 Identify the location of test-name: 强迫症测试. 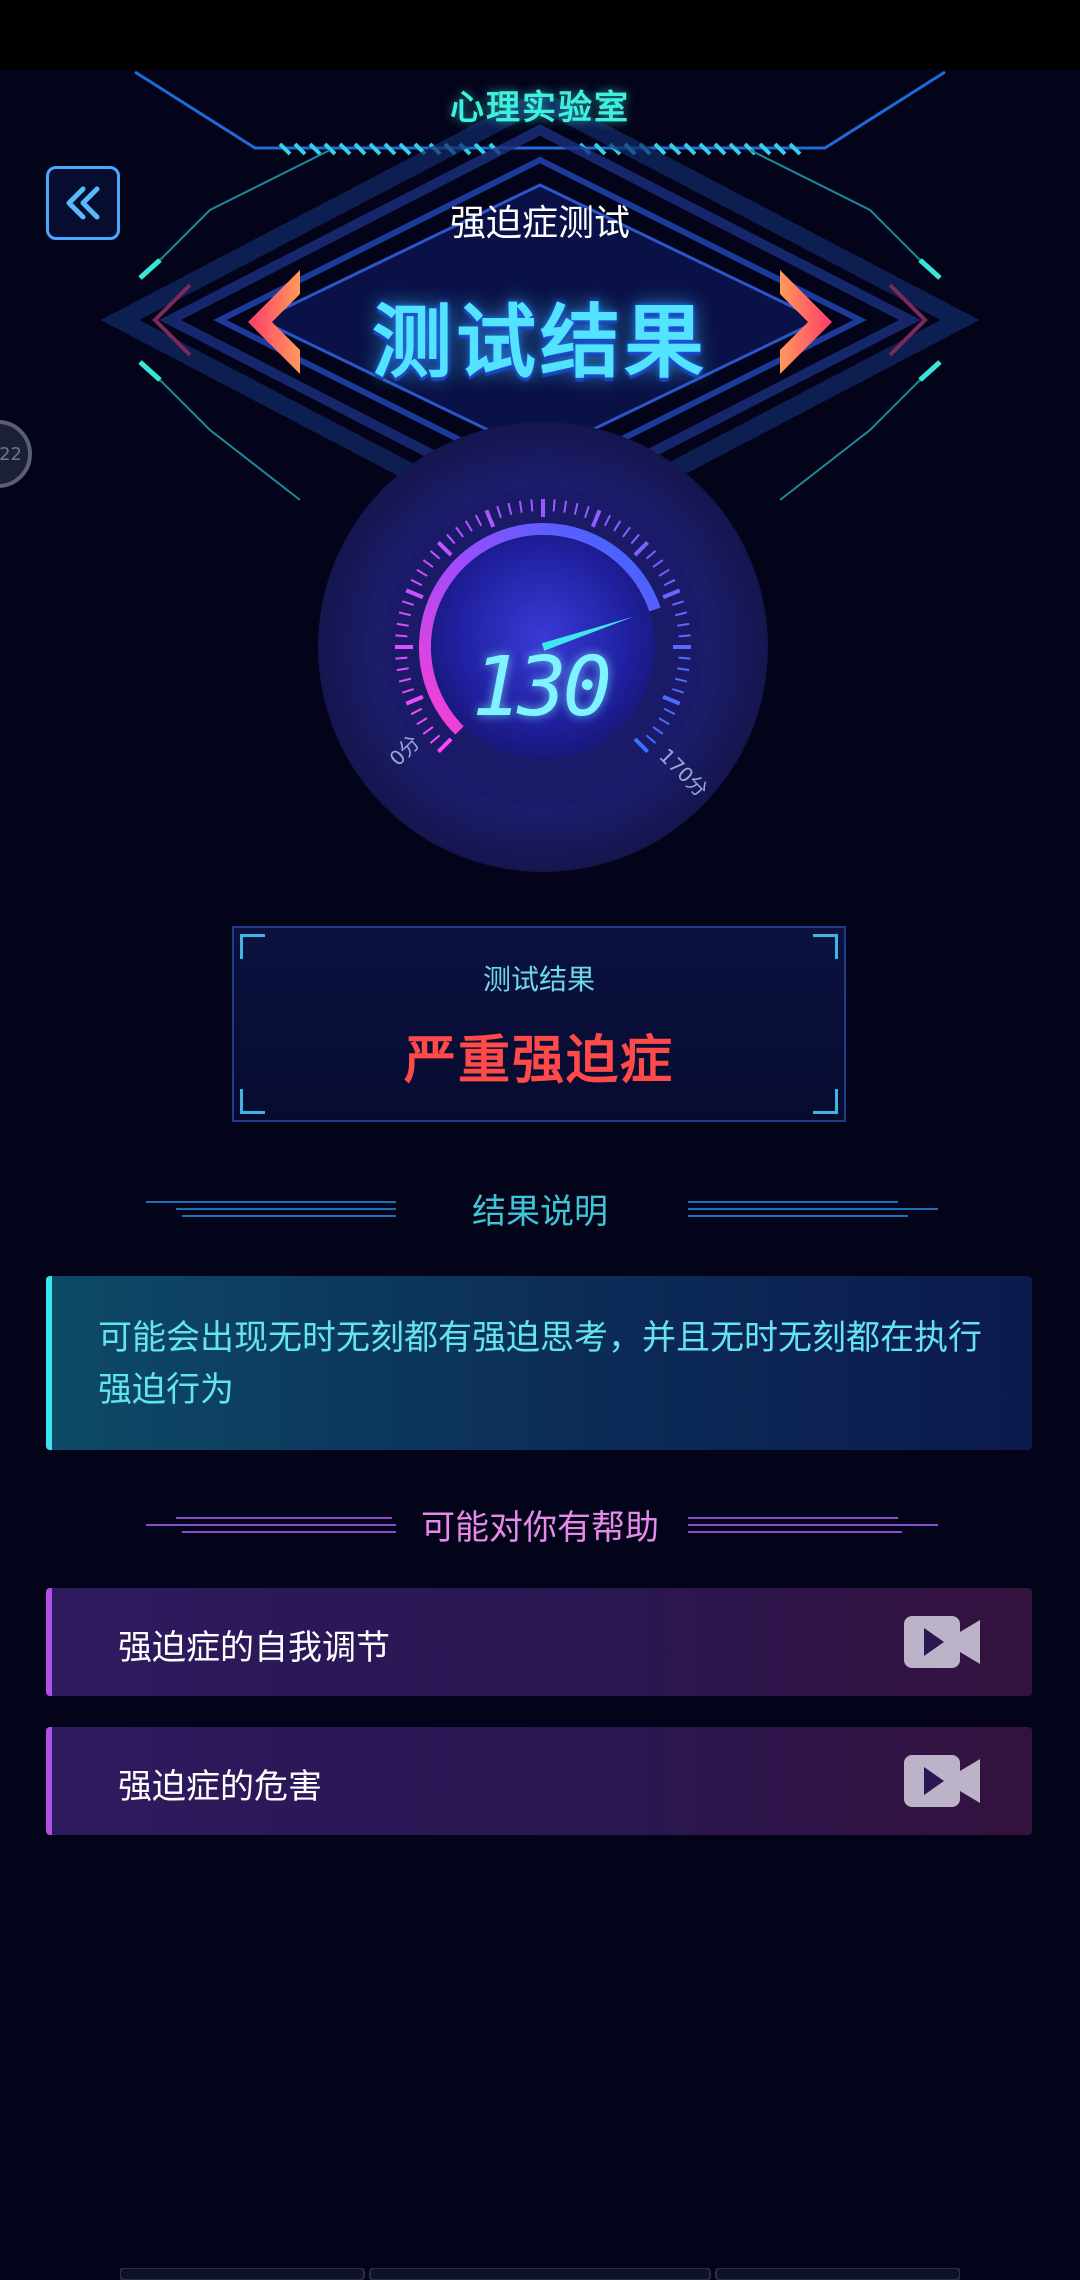
(539, 223).